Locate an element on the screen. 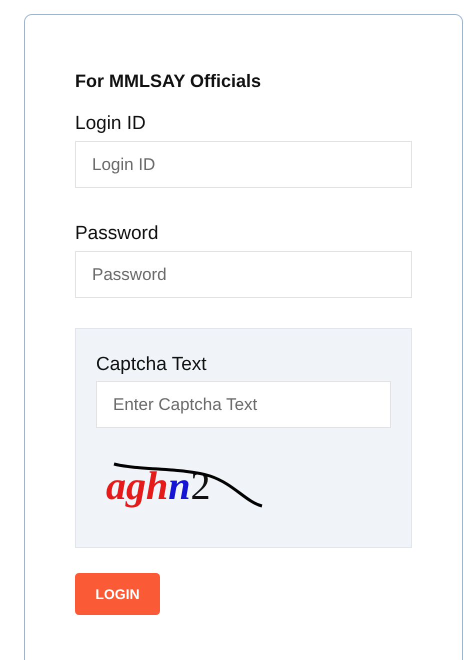  input-field: Login ID is located at coordinates (243, 164).